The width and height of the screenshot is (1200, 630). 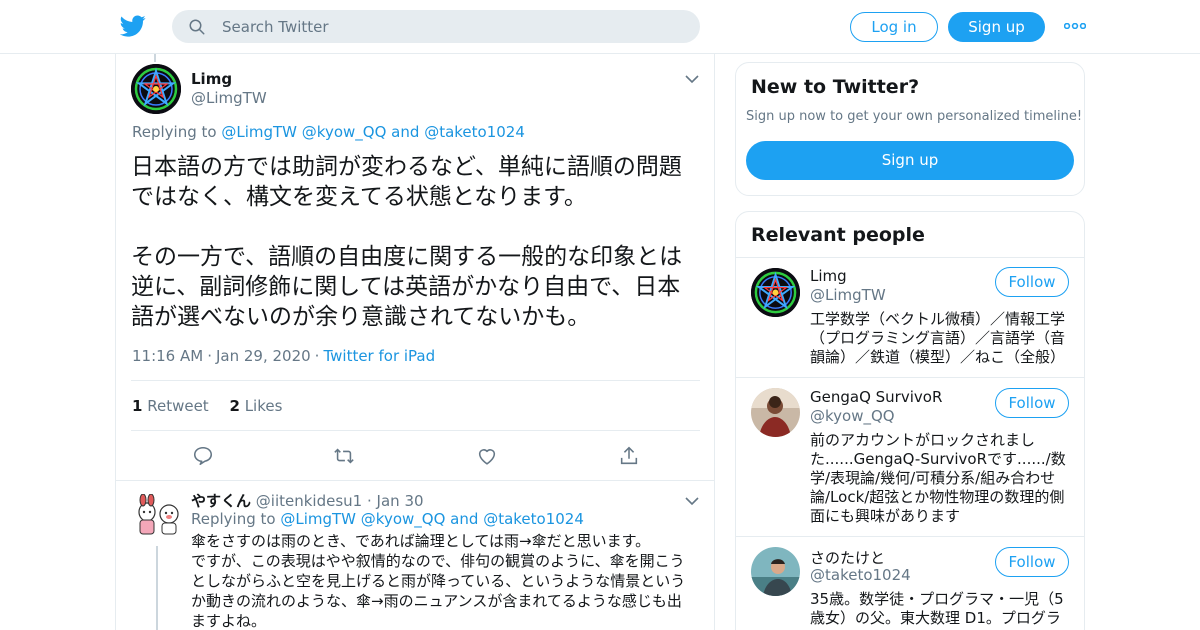 What do you see at coordinates (848, 295) in the screenshot?
I see `person-handle: @LimgTW` at bounding box center [848, 295].